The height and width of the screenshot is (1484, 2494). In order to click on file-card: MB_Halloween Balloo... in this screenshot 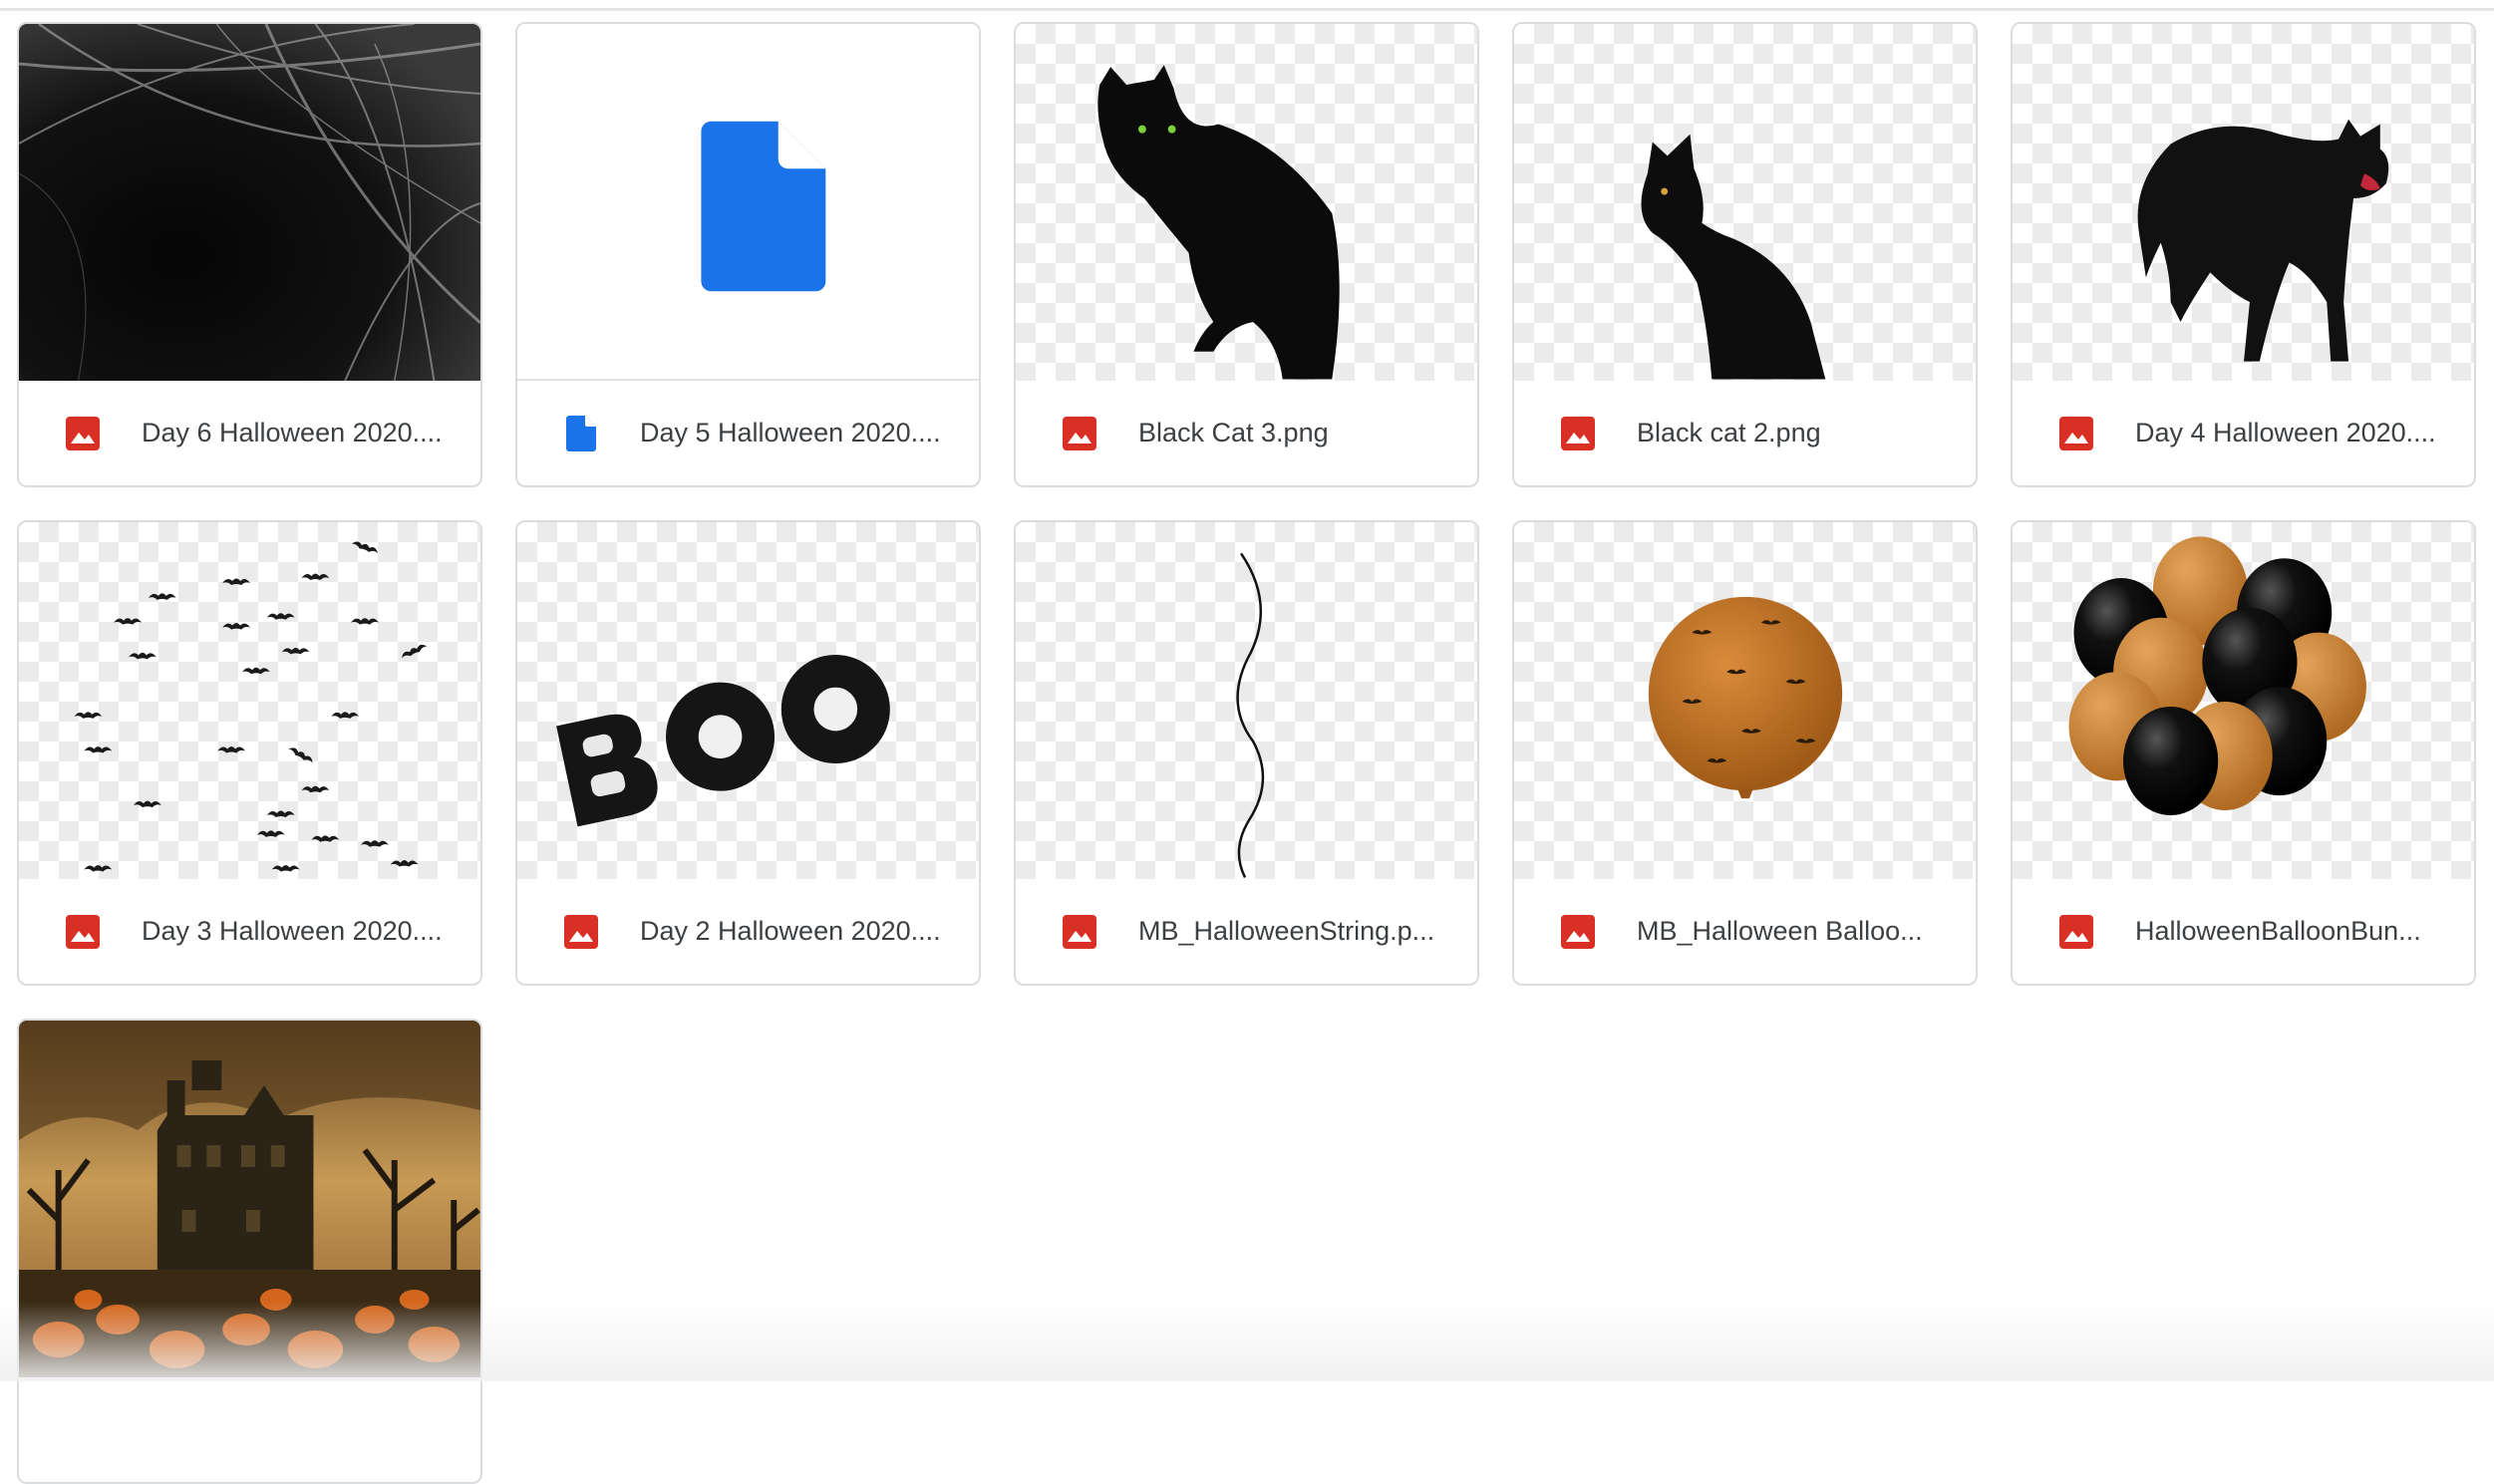, I will do `click(1745, 753)`.